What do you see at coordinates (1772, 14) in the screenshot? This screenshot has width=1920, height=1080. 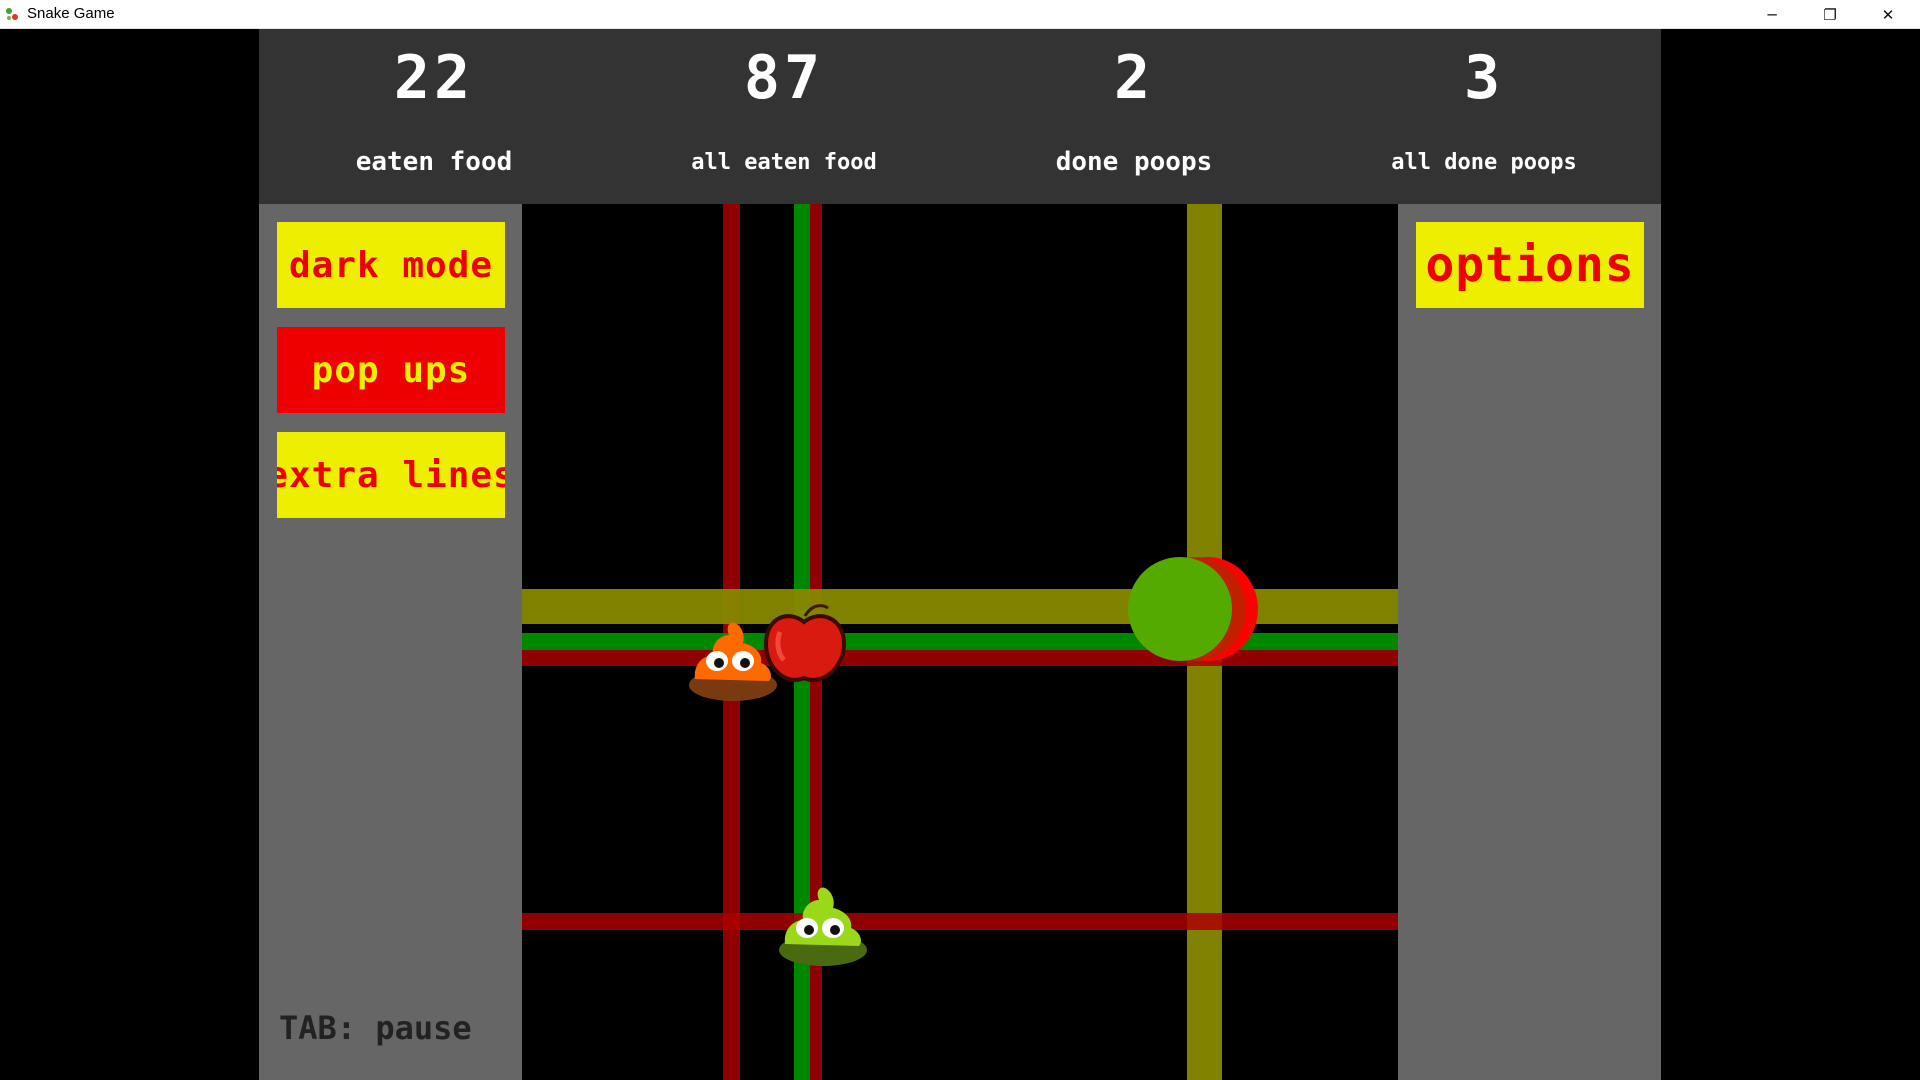 I see `minimize-button: ─` at bounding box center [1772, 14].